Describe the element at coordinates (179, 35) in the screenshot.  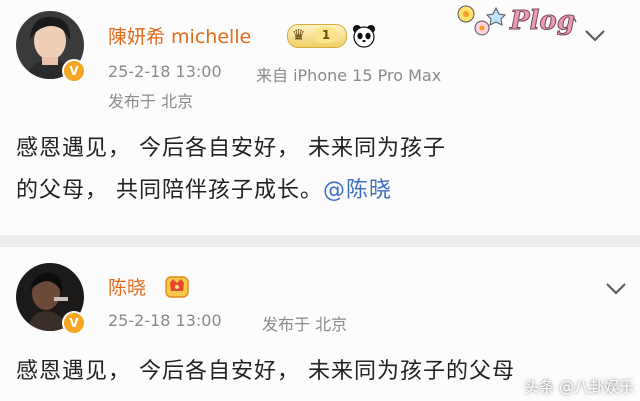
I see `author-name: 陳妍希 michelle` at that location.